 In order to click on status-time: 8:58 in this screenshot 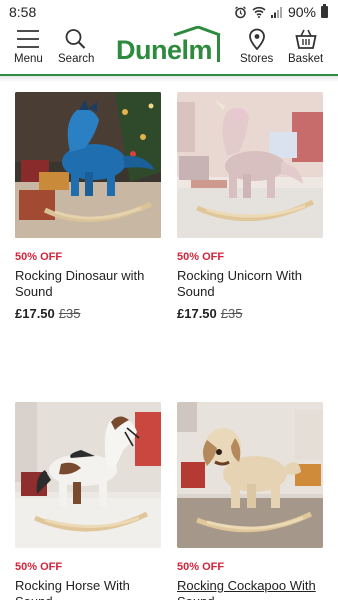, I will do `click(23, 12)`.